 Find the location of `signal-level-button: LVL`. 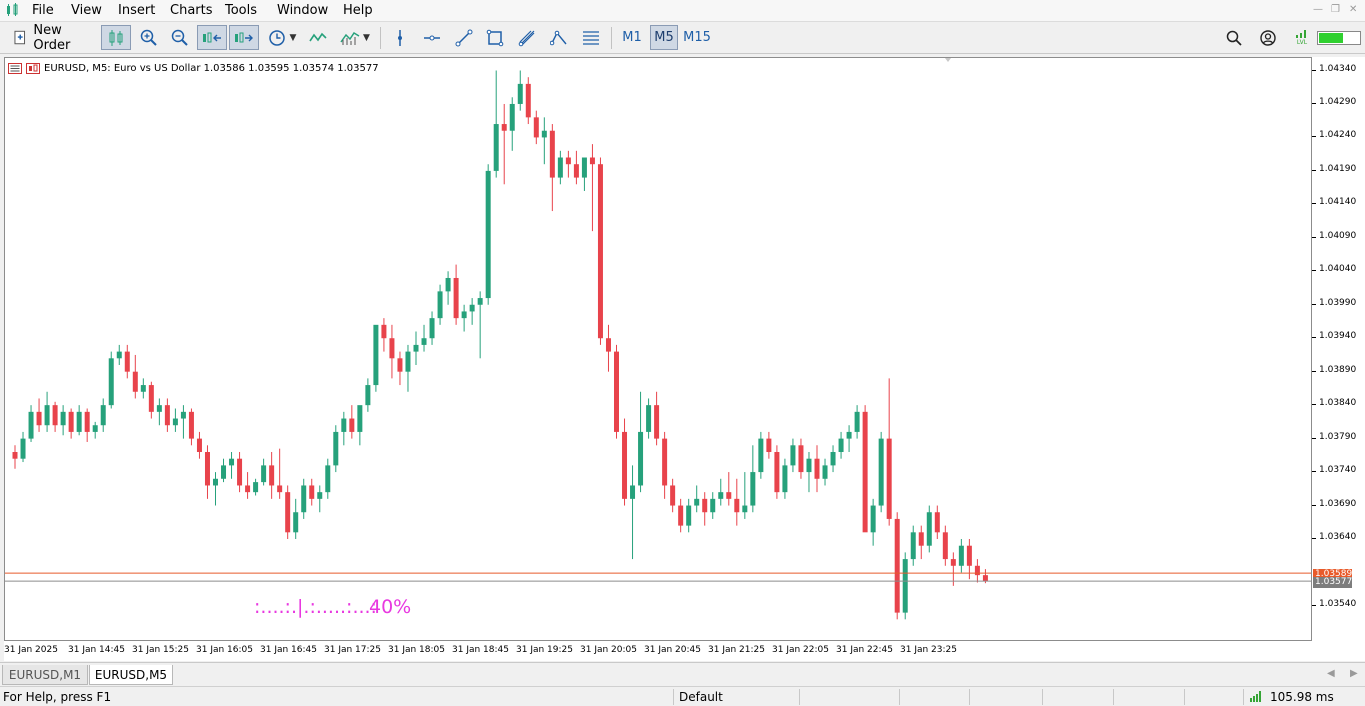

signal-level-button: LVL is located at coordinates (1302, 37).